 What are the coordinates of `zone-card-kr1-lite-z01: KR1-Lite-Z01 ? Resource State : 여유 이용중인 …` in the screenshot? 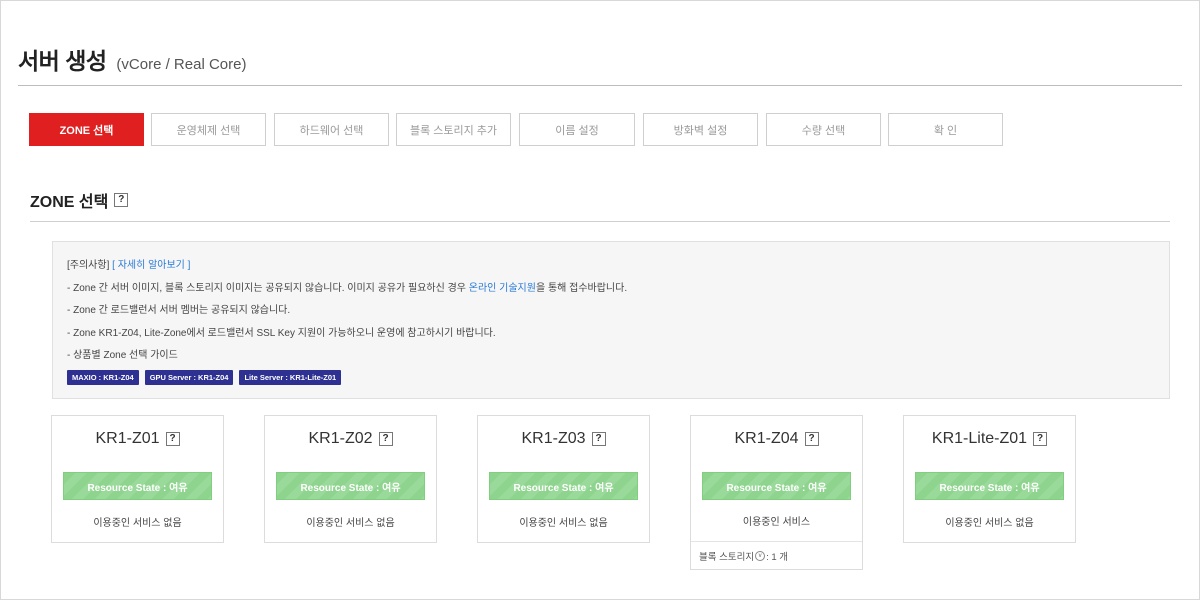 It's located at (989, 479).